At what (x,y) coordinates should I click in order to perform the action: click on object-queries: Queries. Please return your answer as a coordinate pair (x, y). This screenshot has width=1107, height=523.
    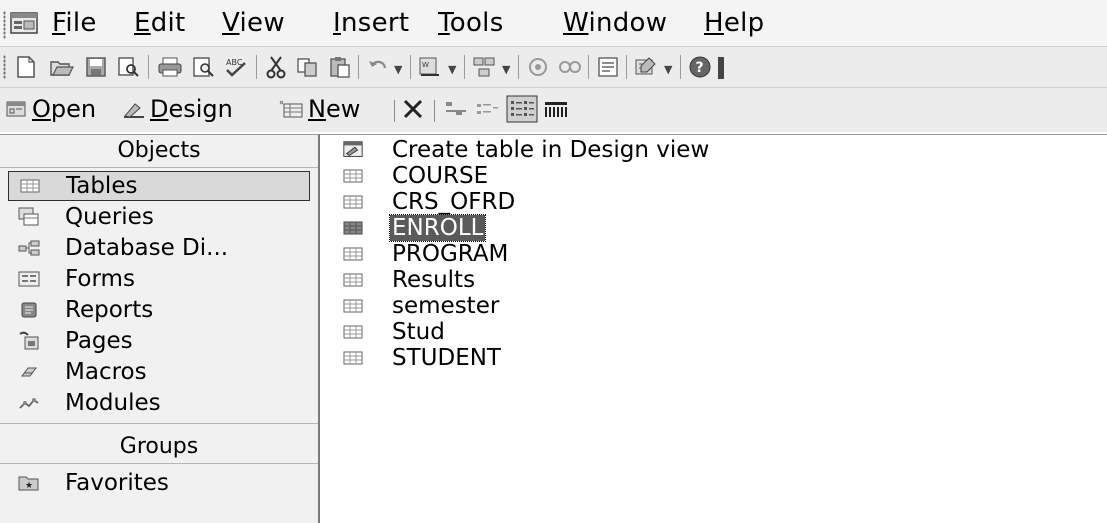
    Looking at the image, I should click on (159, 217).